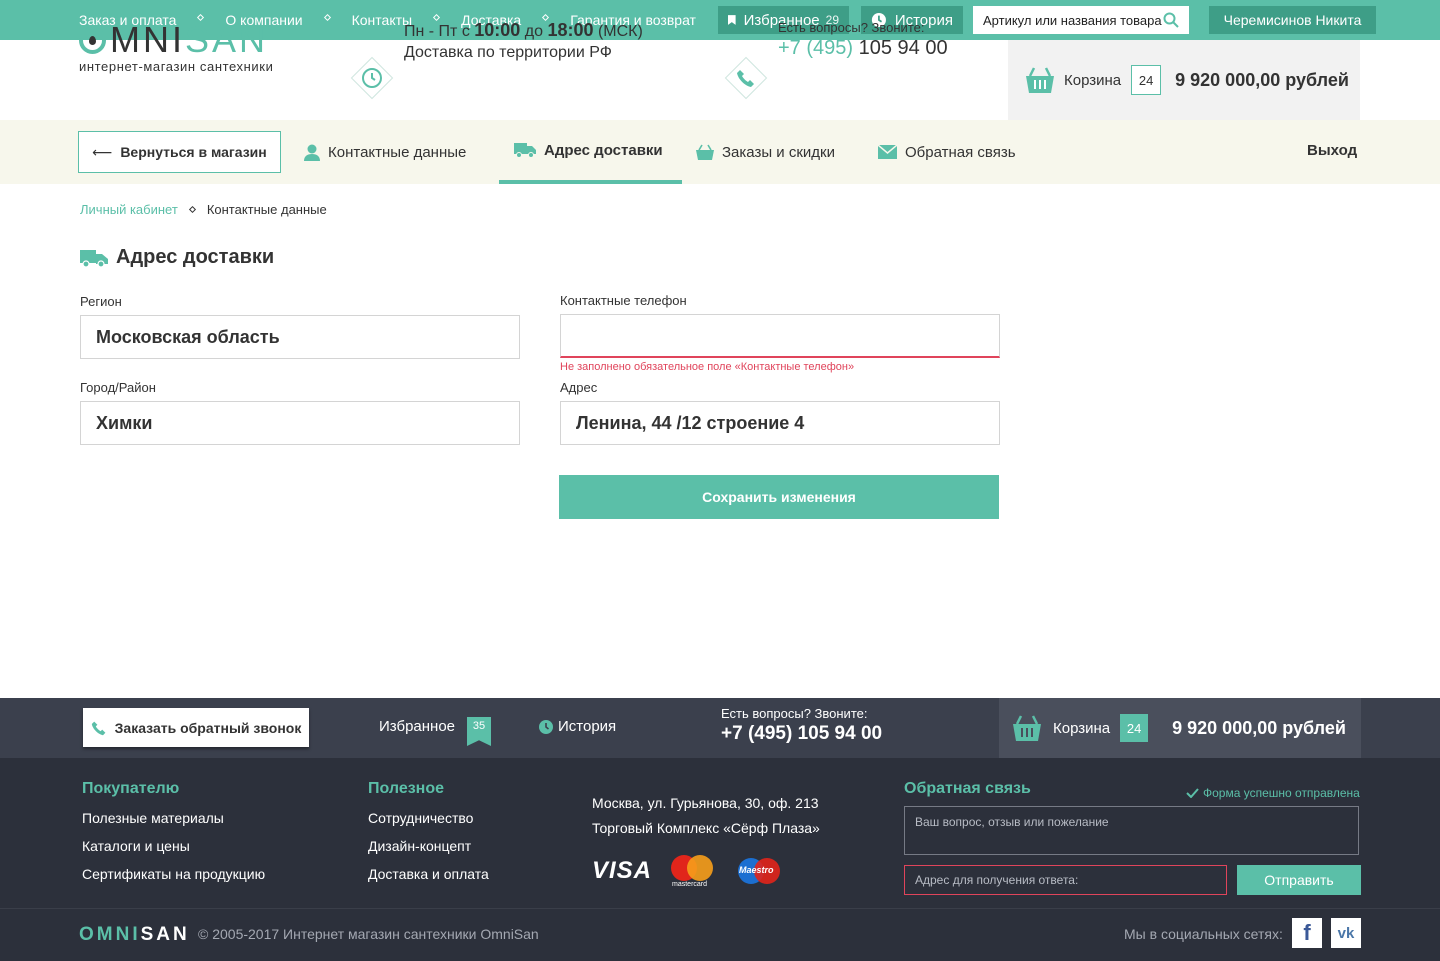 The width and height of the screenshot is (1440, 961). Describe the element at coordinates (147, 39) in the screenshot. I see `logo-text-mni: MNI` at that location.